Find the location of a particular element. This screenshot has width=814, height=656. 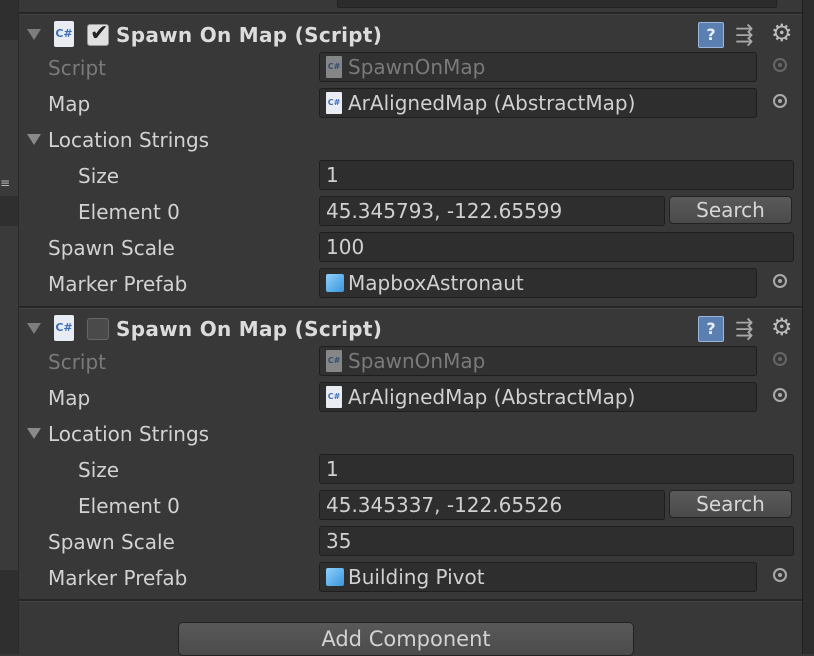

left-panel-menu-icon: ≡ is located at coordinates (5, 183).